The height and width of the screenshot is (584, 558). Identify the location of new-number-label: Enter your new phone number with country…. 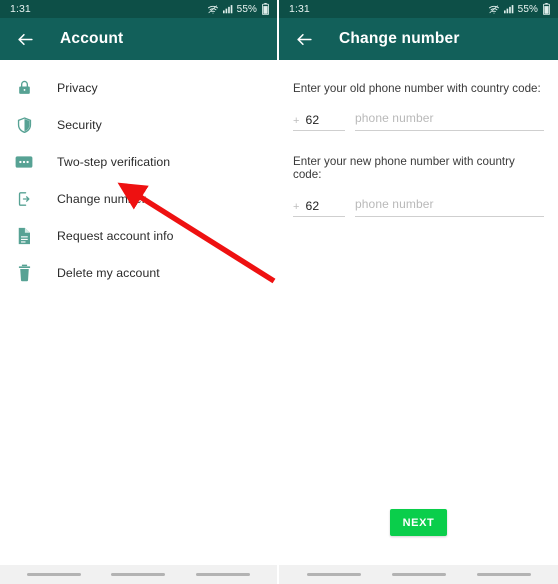
(404, 168).